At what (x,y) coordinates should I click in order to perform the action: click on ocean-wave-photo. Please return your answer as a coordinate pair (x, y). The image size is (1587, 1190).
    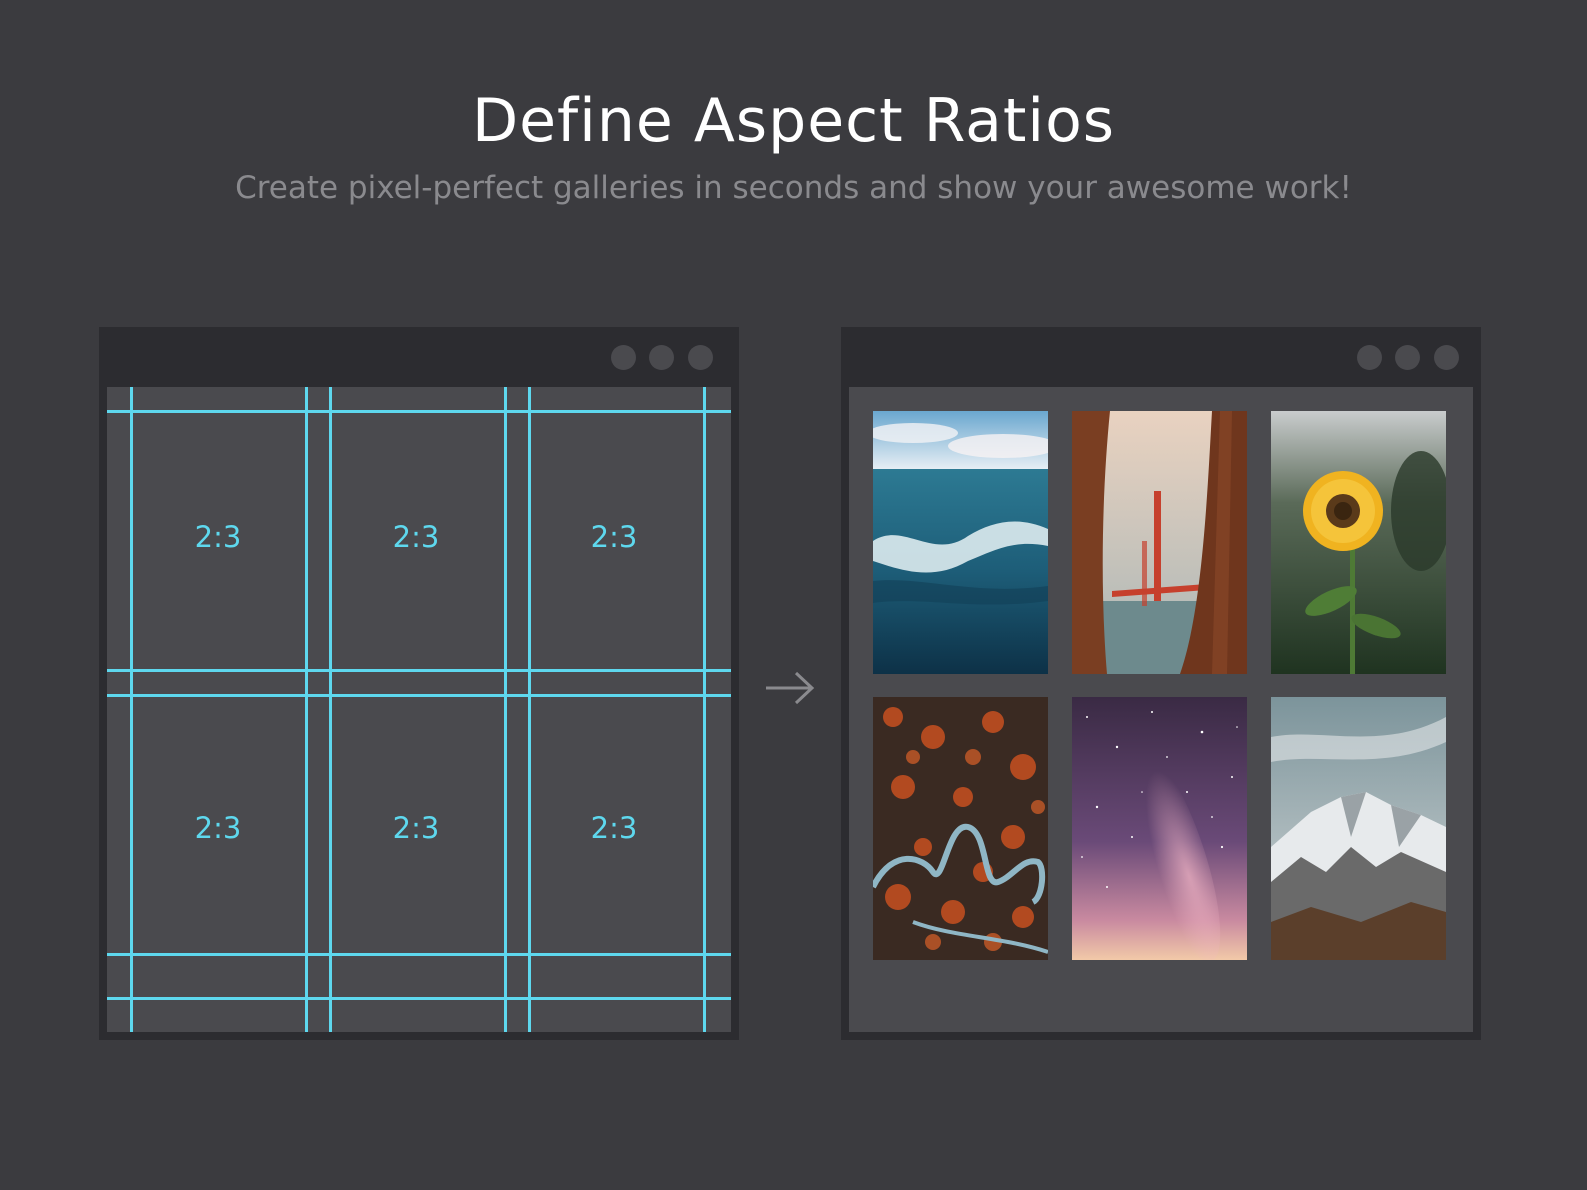
    Looking at the image, I should click on (960, 542).